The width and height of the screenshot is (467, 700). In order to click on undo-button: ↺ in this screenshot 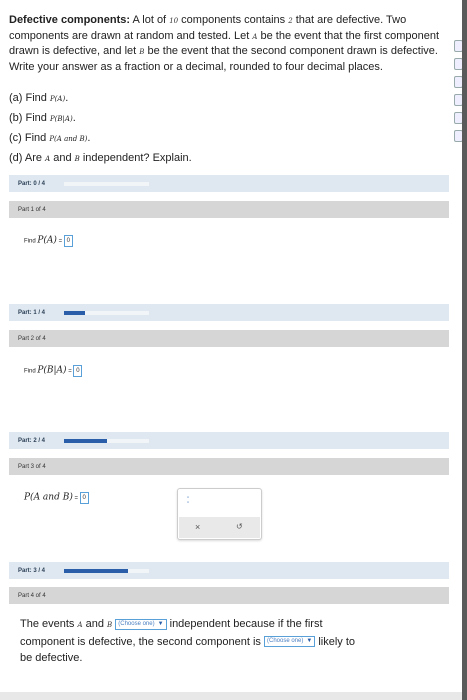, I will do `click(239, 526)`.